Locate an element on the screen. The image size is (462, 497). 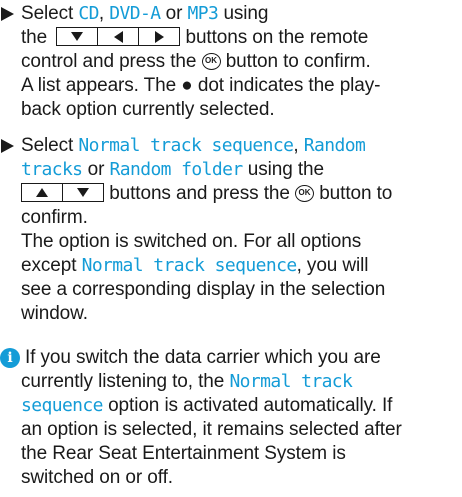
step-2-line-2: tracks or Random folder using the is located at coordinates (172, 170).